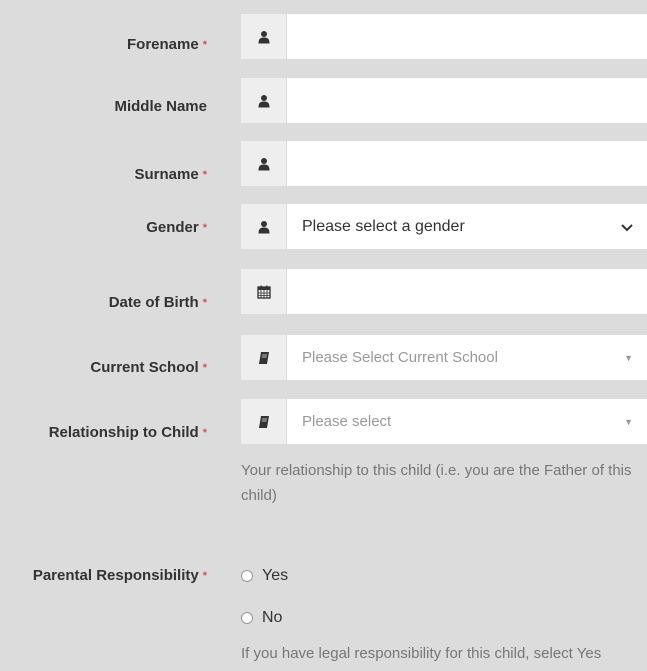 This screenshot has width=647, height=671. Describe the element at coordinates (347, 421) in the screenshot. I see `relationship-placeholder: Please select` at that location.